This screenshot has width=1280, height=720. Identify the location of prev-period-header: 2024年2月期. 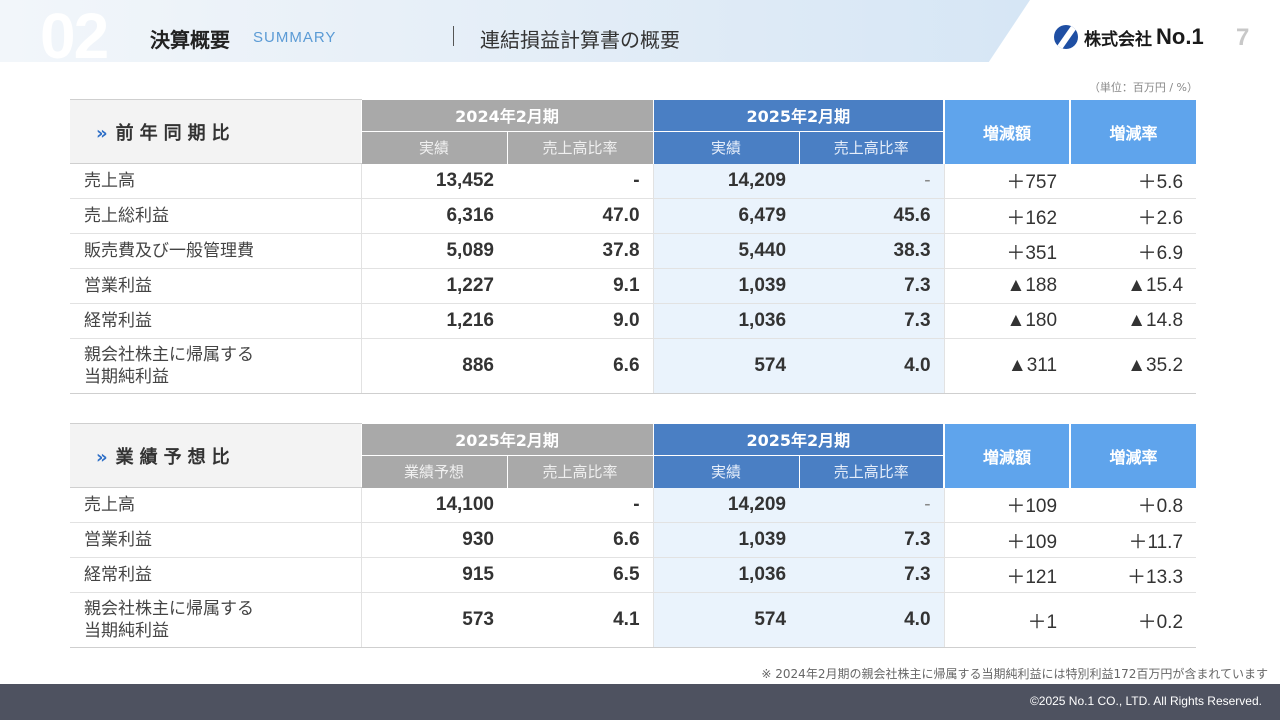
(507, 115).